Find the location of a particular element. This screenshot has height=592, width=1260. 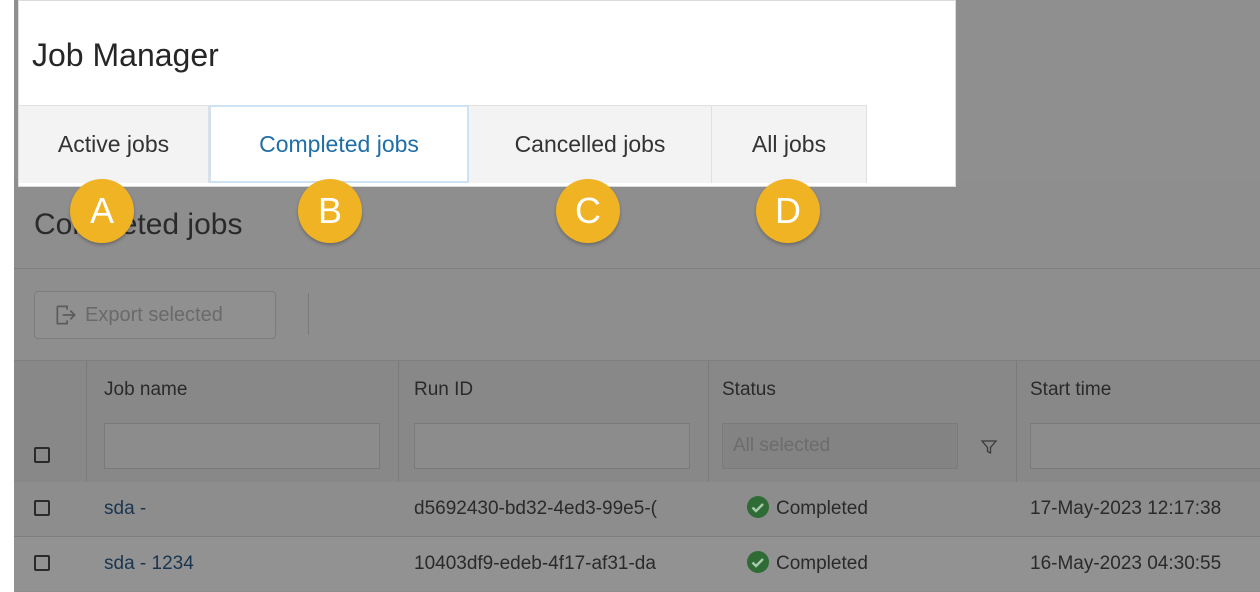

callout-badge-b: B is located at coordinates (330, 211).